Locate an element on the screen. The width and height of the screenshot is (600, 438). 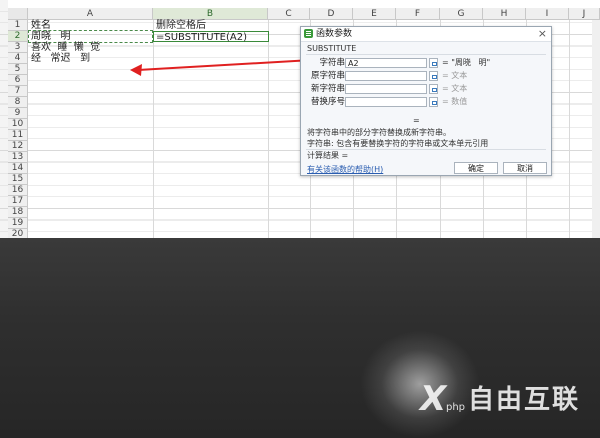
function-description: 将字符串中的部分字符替换成新字符串。 is located at coordinates (379, 132).